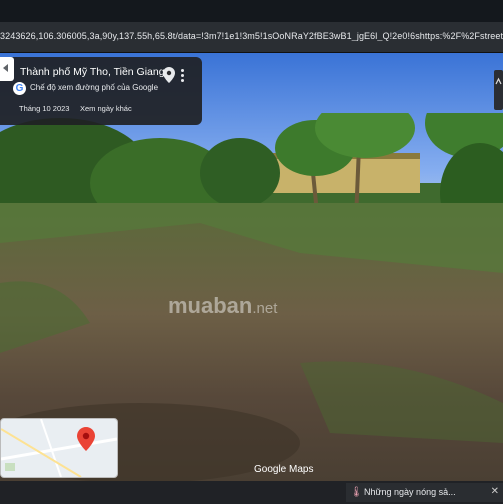  I want to click on pin-icon, so click(169, 75).